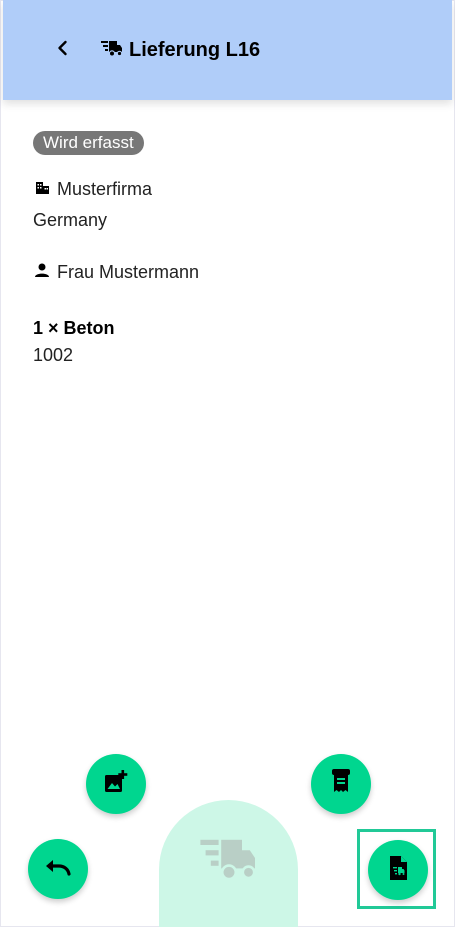 The width and height of the screenshot is (455, 927). I want to click on page-title-text: Lieferung L16, so click(195, 49).